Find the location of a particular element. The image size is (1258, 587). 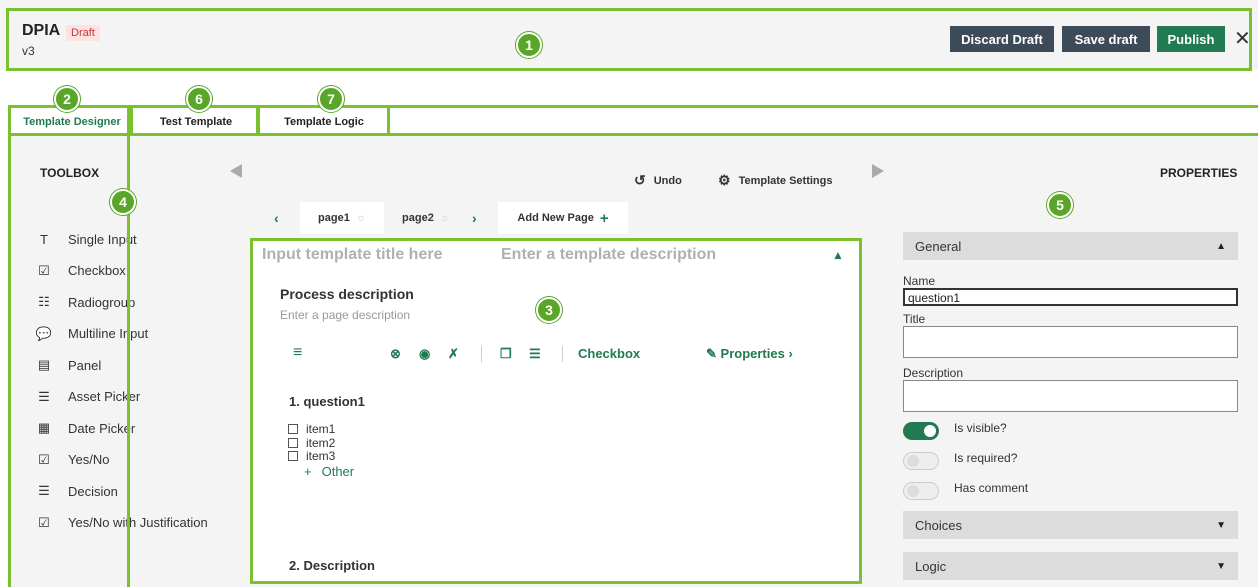

template-settings-button: ⚙ Template Settings is located at coordinates (775, 180).